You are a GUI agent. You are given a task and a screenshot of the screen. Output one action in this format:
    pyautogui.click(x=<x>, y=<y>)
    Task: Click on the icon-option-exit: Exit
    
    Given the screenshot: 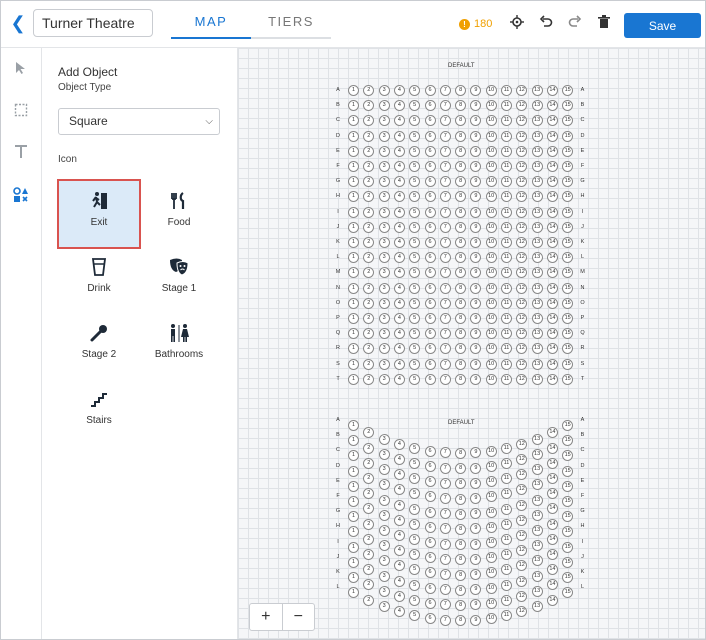 What is the action you would take?
    pyautogui.click(x=99, y=214)
    